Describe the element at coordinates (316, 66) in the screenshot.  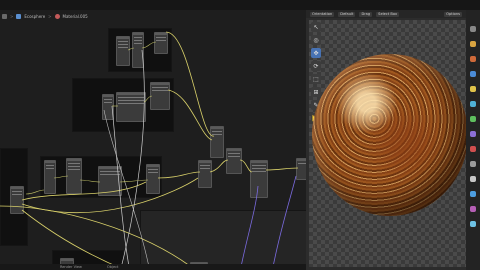
I see `rotate-tool-icon: ⟳` at that location.